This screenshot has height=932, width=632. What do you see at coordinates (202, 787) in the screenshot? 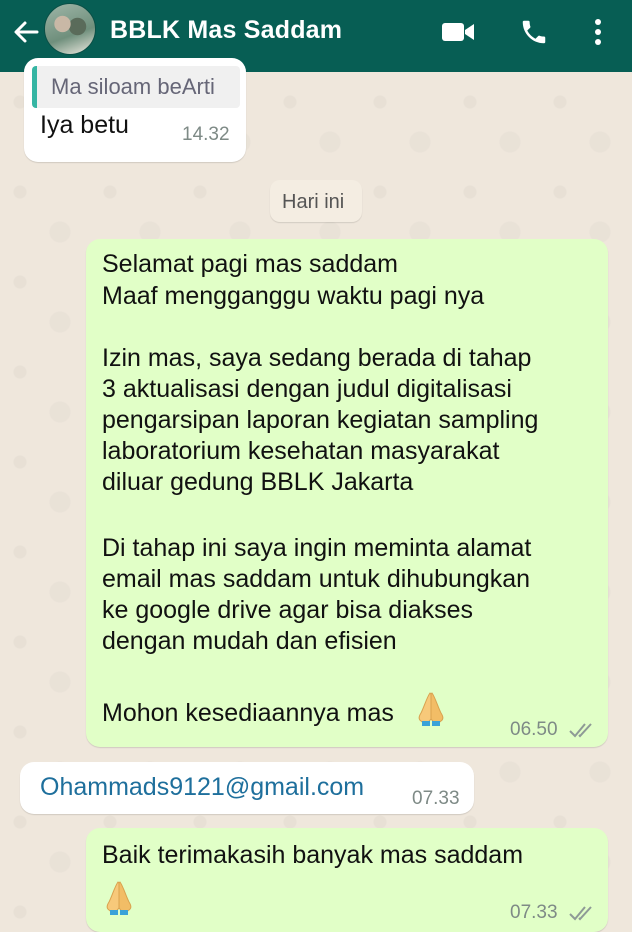
I see `email-link: Ohammads9121@gmail.com` at bounding box center [202, 787].